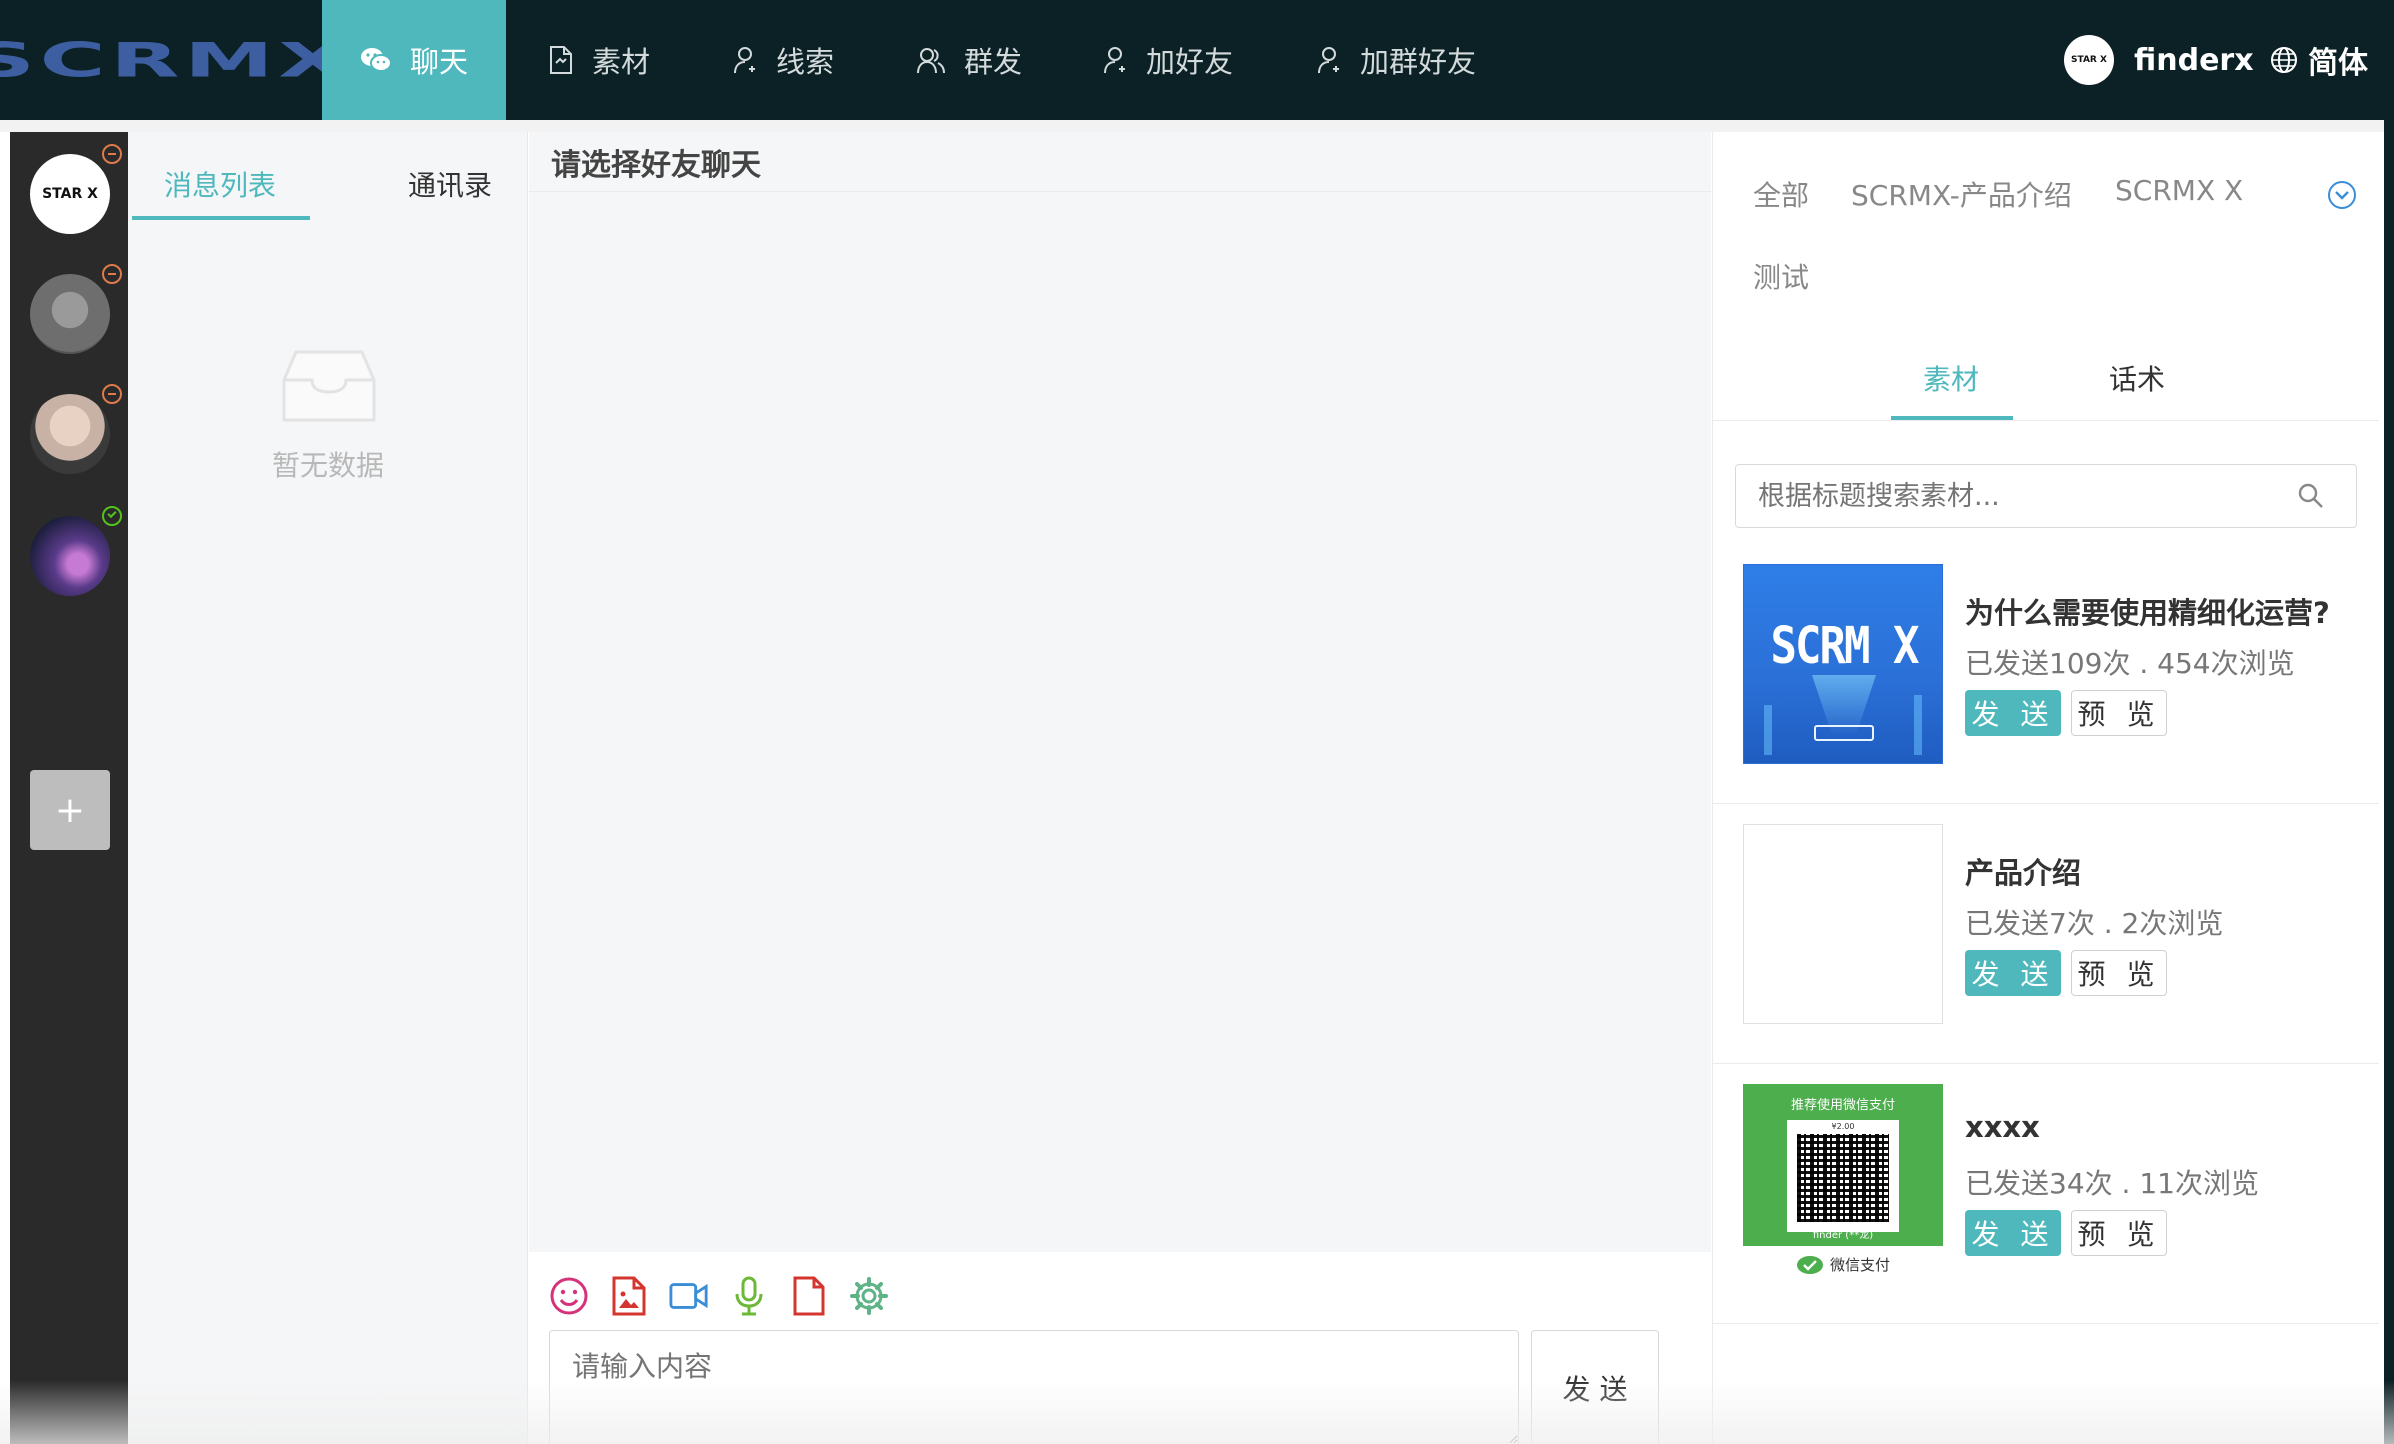  What do you see at coordinates (2130, 663) in the screenshot?
I see `material-stats: 已发送109次 . 454次浏览` at bounding box center [2130, 663].